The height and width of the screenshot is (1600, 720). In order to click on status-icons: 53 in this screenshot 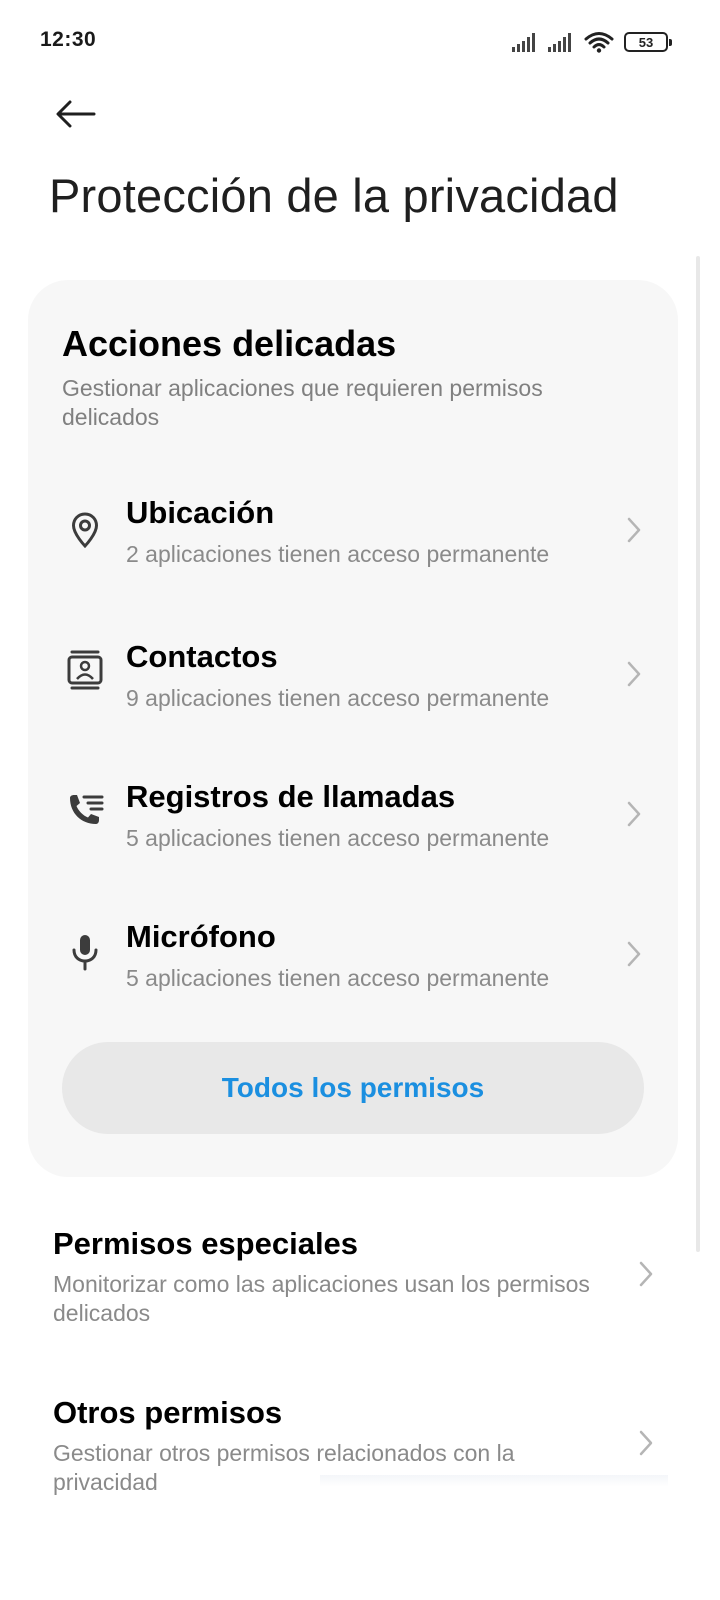, I will do `click(592, 42)`.